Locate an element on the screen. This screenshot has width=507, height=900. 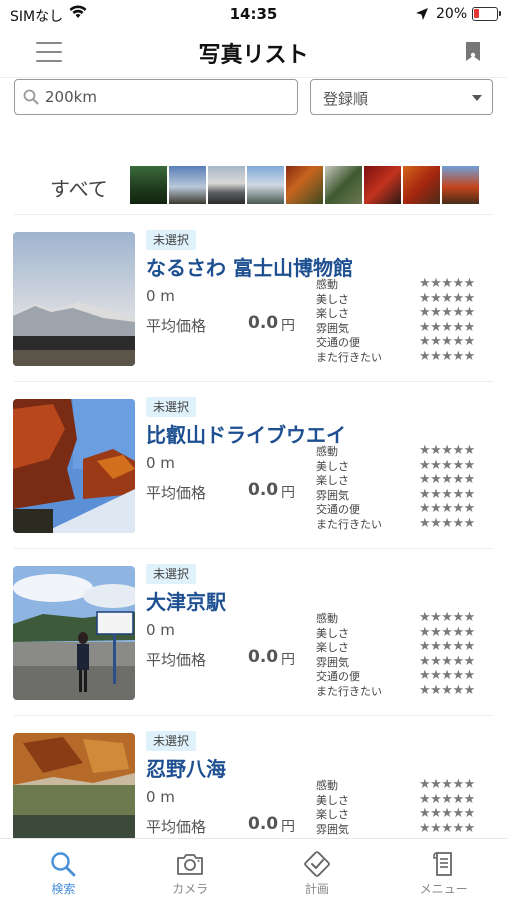
camera-icon is located at coordinates (190, 864).